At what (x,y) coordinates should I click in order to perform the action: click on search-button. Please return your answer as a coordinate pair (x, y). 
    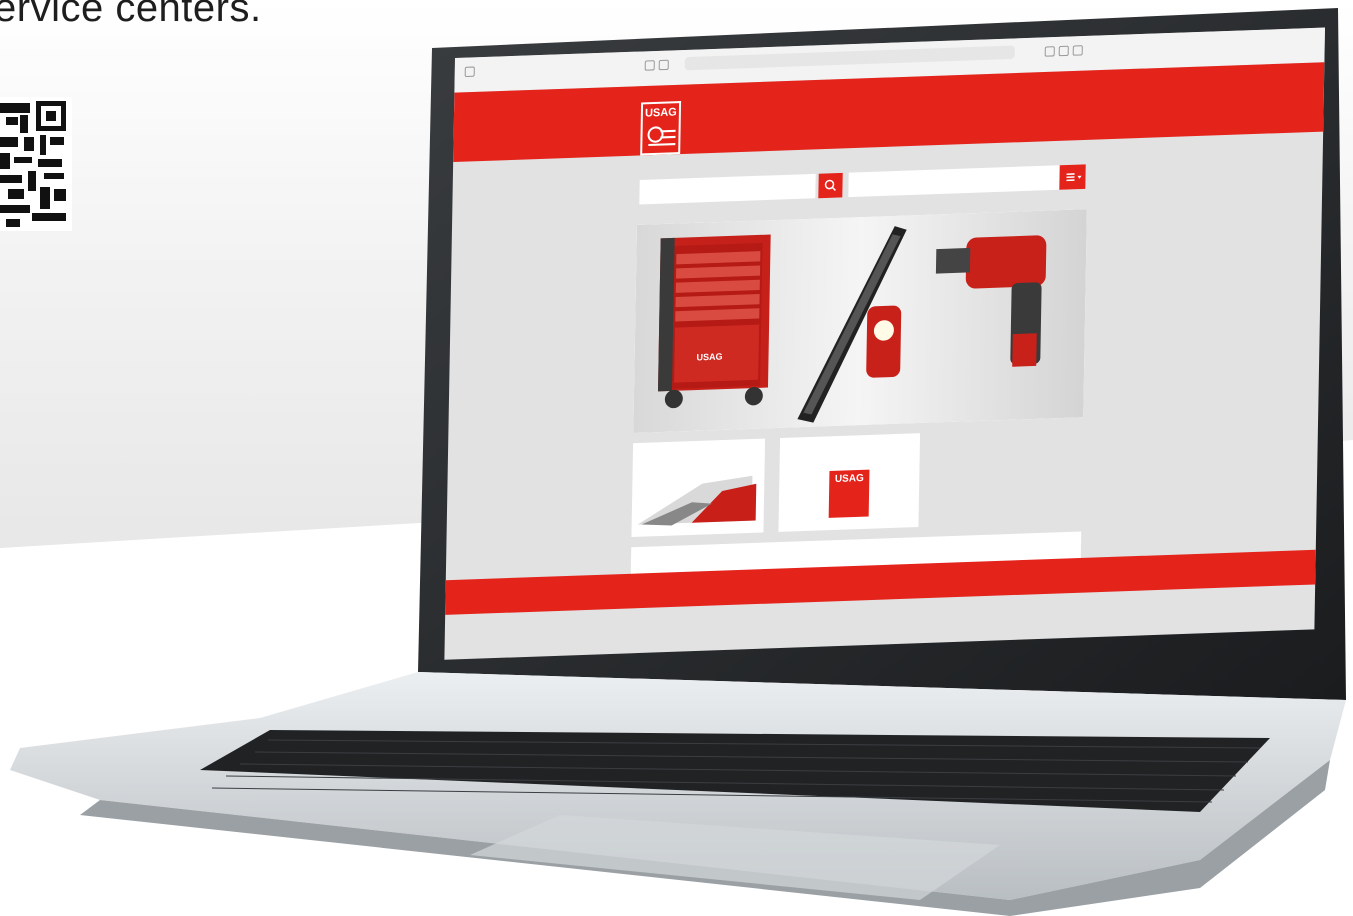
    Looking at the image, I should click on (830, 185).